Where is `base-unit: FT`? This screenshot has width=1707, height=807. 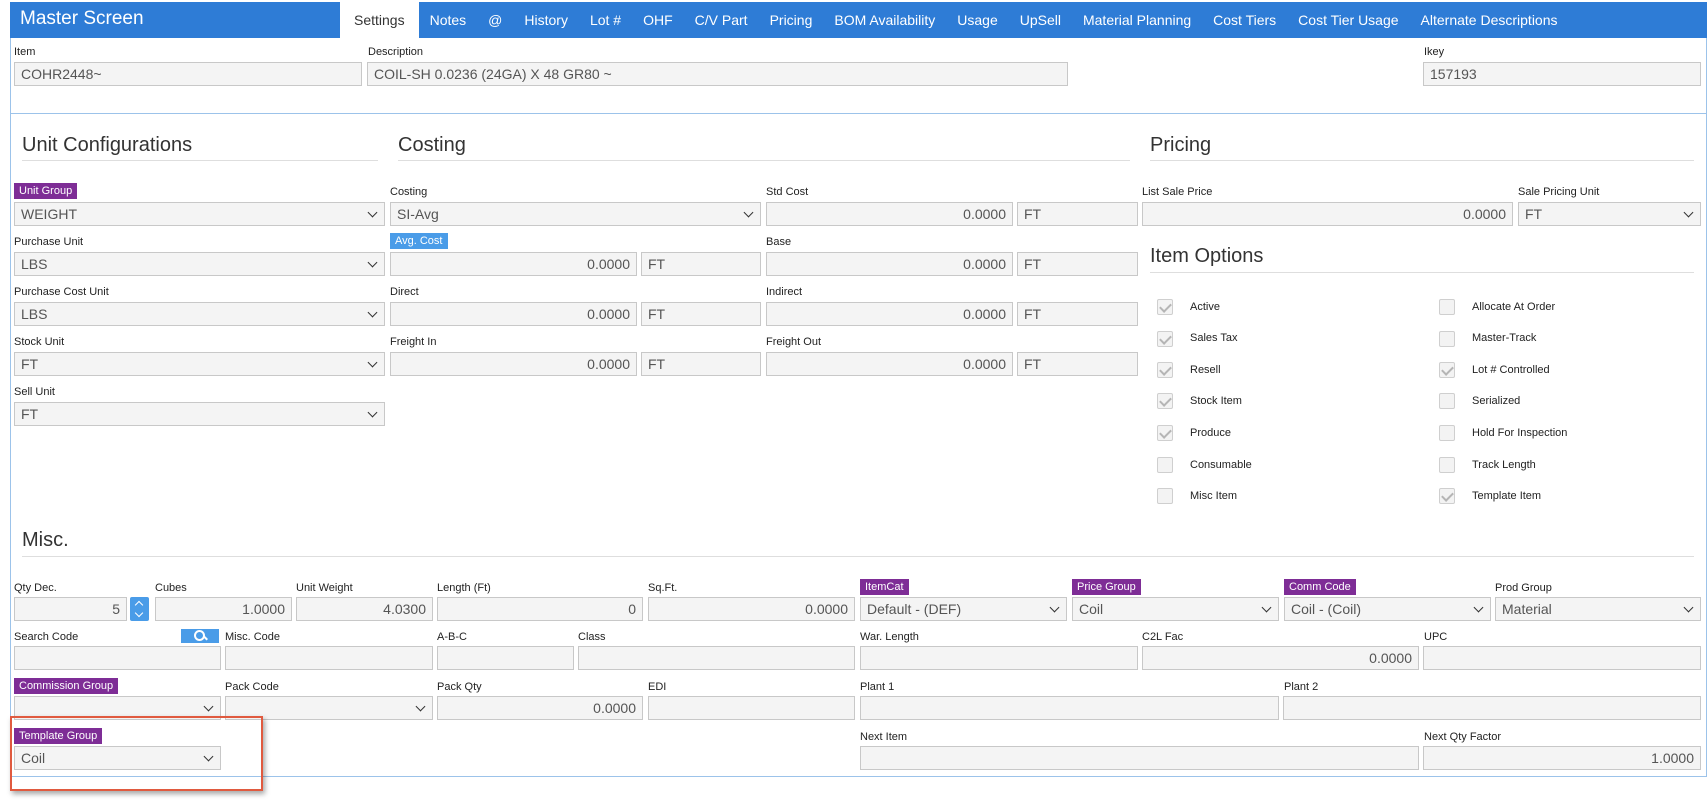
base-unit: FT is located at coordinates (1077, 264).